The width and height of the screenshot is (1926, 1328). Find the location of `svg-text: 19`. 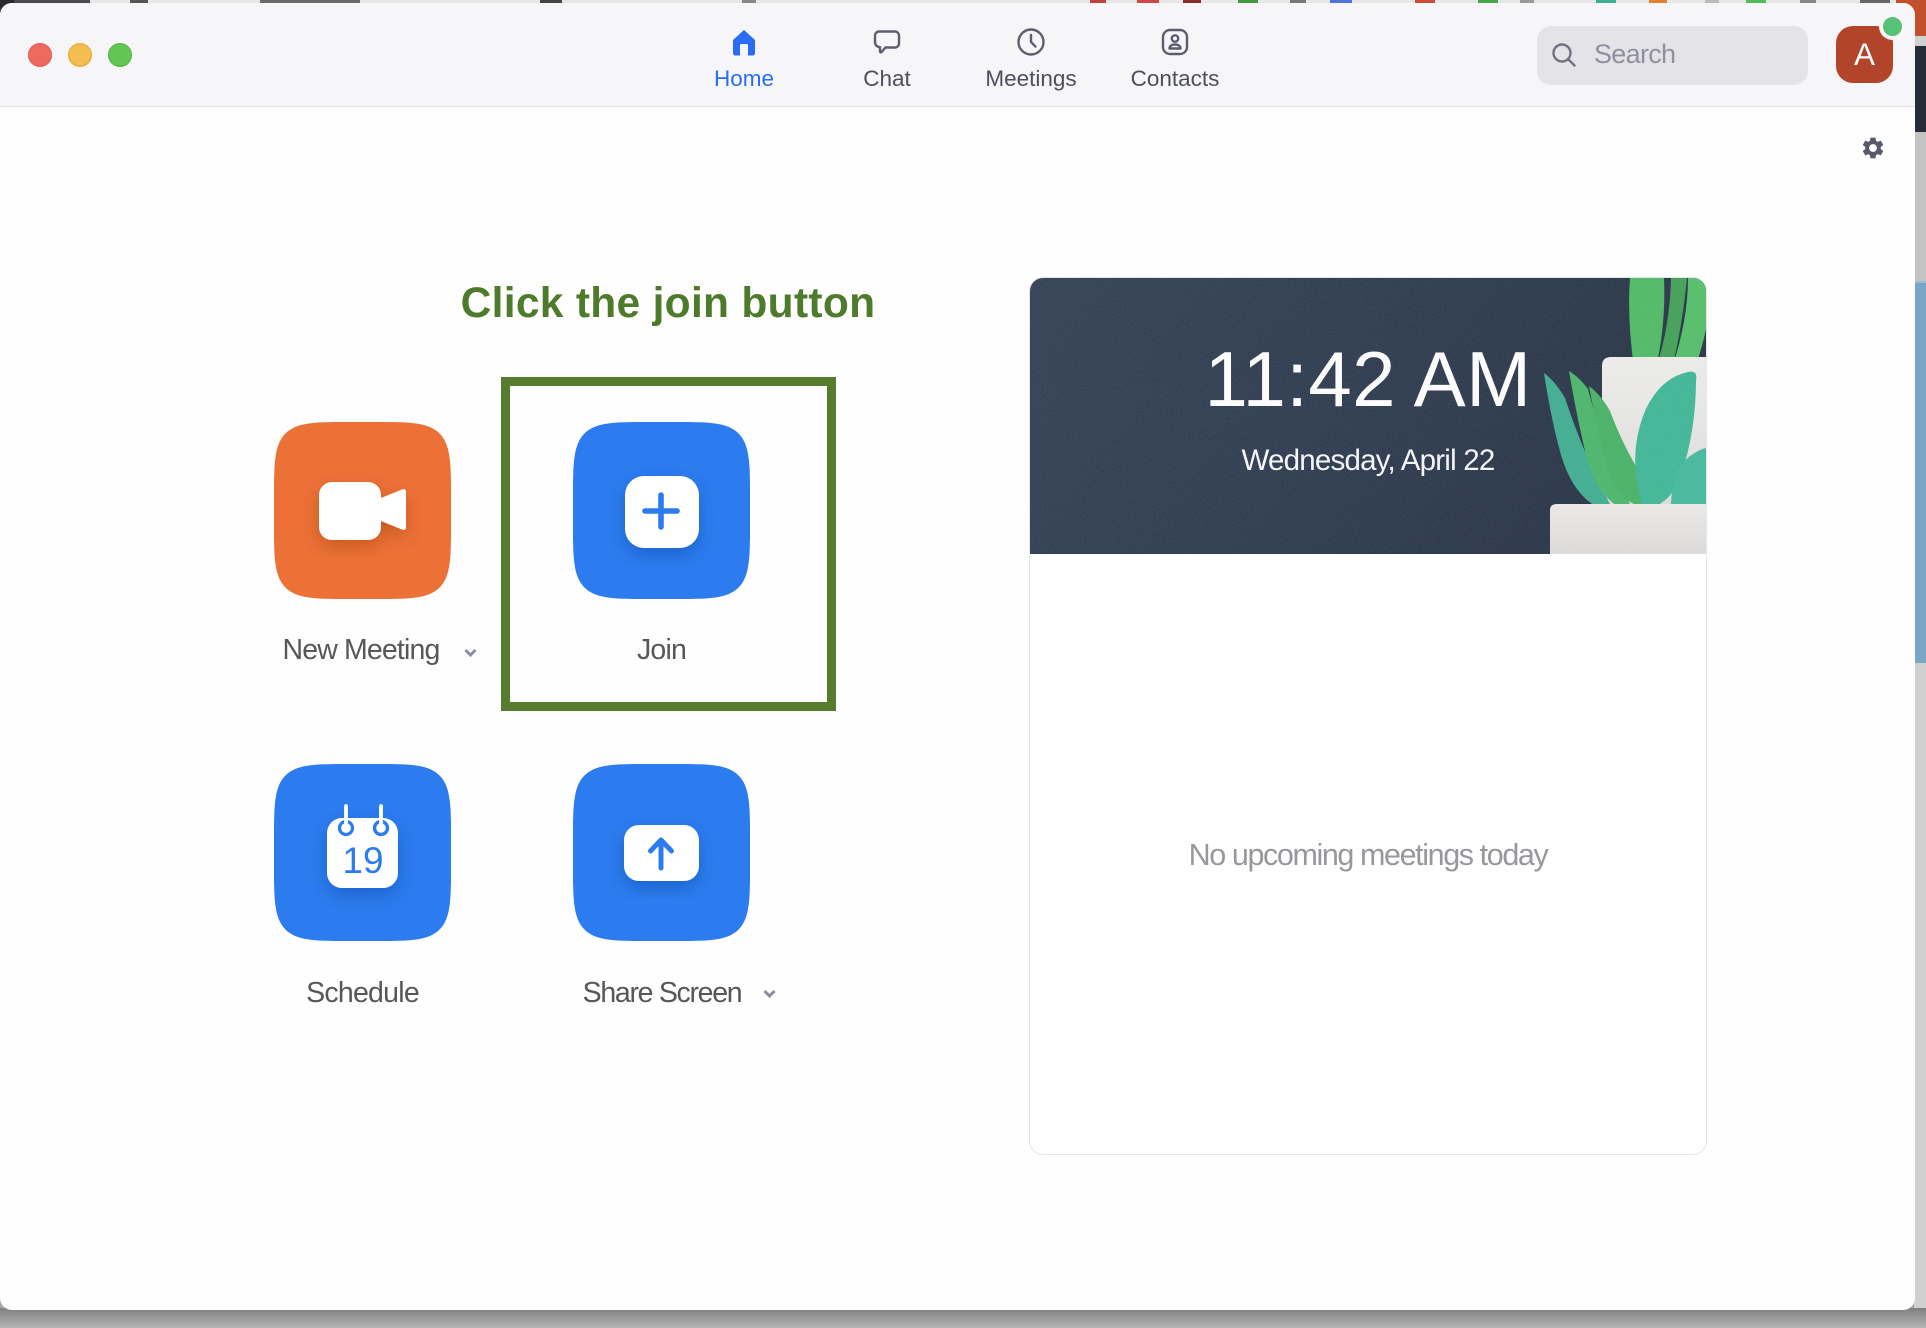

svg-text: 19 is located at coordinates (362, 860).